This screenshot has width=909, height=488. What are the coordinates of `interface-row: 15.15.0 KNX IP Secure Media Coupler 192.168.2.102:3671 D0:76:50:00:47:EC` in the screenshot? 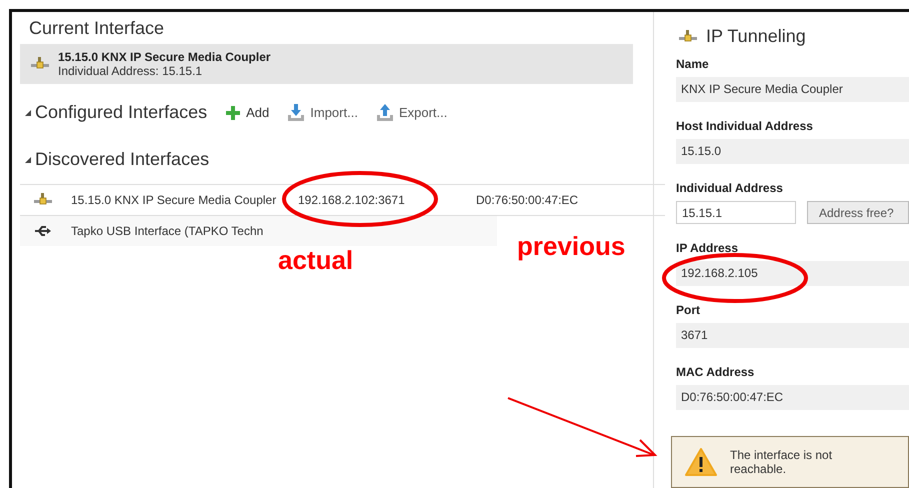 It's located at (342, 200).